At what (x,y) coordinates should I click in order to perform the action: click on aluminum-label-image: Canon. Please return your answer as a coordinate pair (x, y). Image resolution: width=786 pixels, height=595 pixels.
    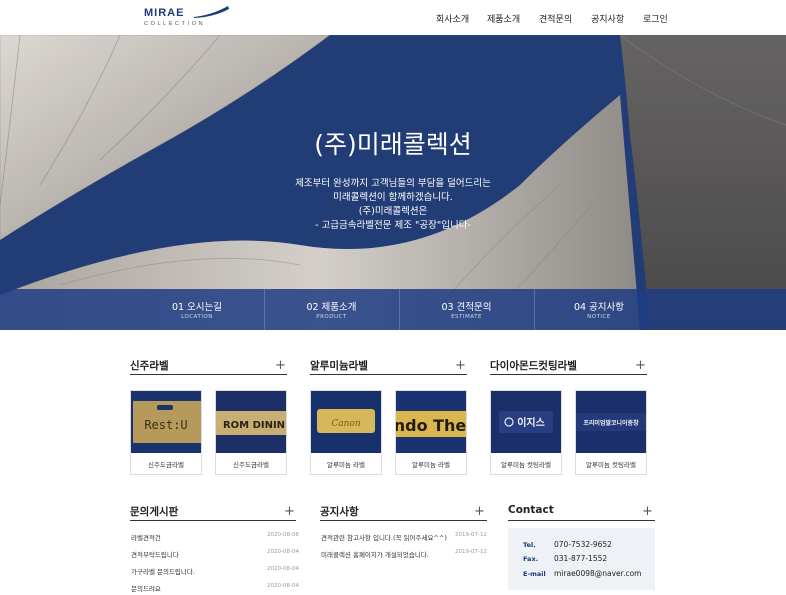
    Looking at the image, I should click on (346, 422).